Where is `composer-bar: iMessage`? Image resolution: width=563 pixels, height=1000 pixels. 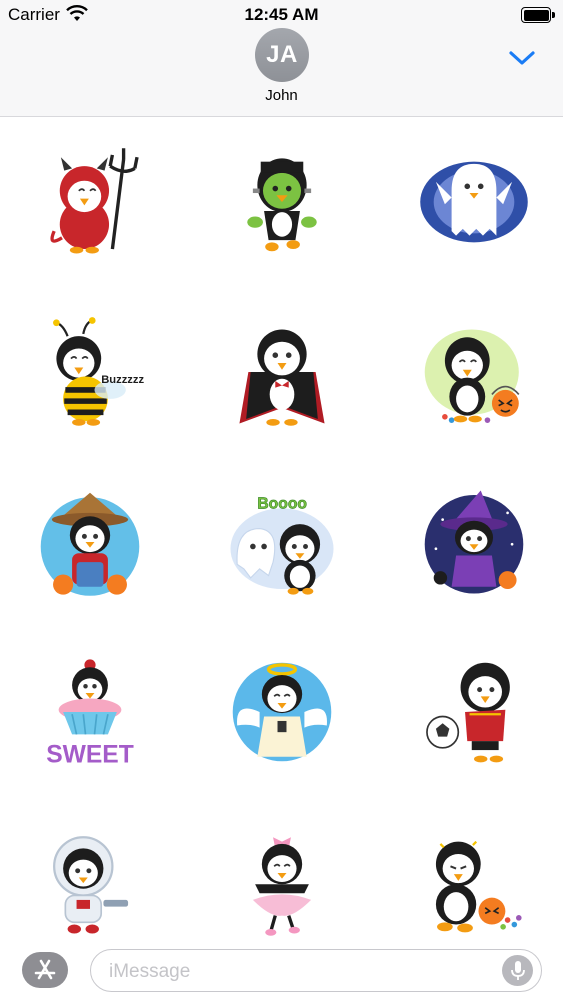
composer-bar: iMessage is located at coordinates (281, 970).